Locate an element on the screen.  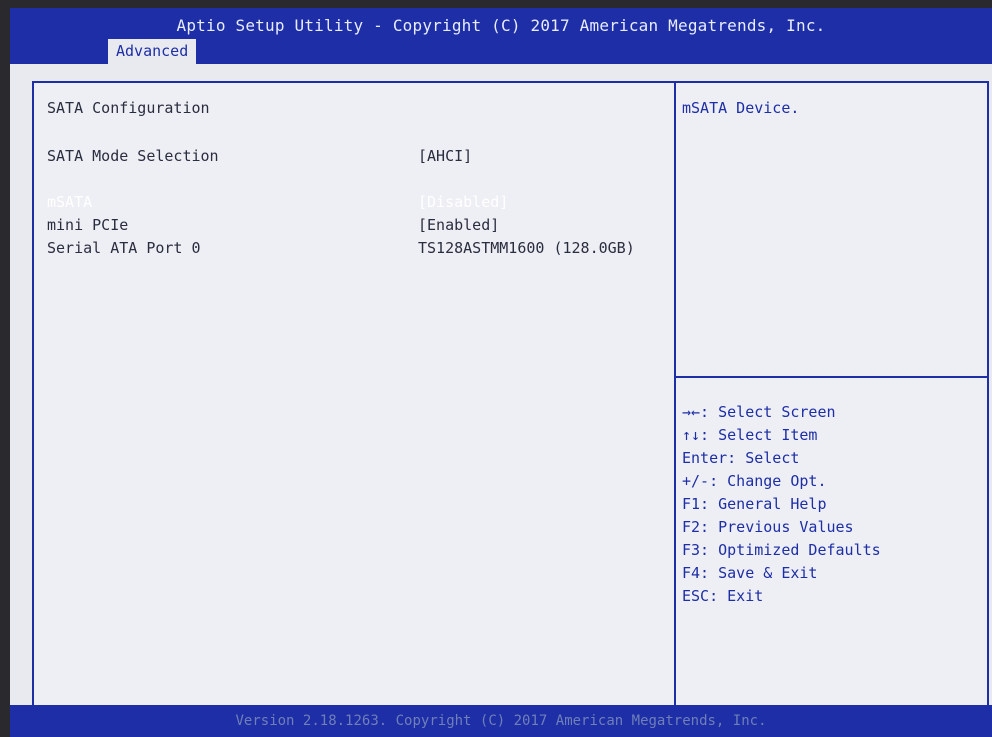
help-text: mSATA Device. is located at coordinates (741, 108).